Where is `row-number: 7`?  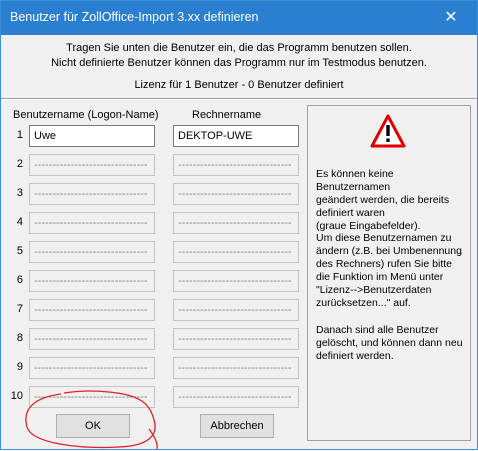 row-number: 7 is located at coordinates (19, 309).